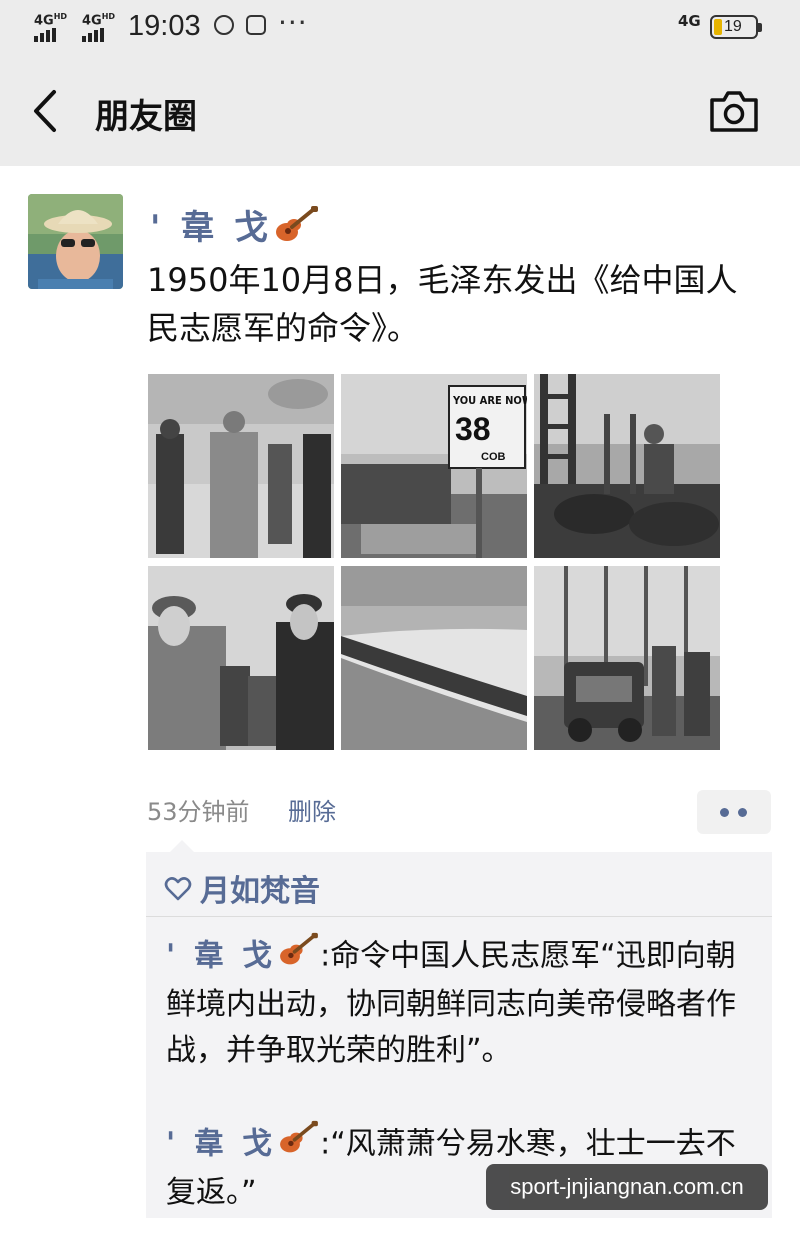 This screenshot has width=800, height=1241. I want to click on avatar-image, so click(75, 241).